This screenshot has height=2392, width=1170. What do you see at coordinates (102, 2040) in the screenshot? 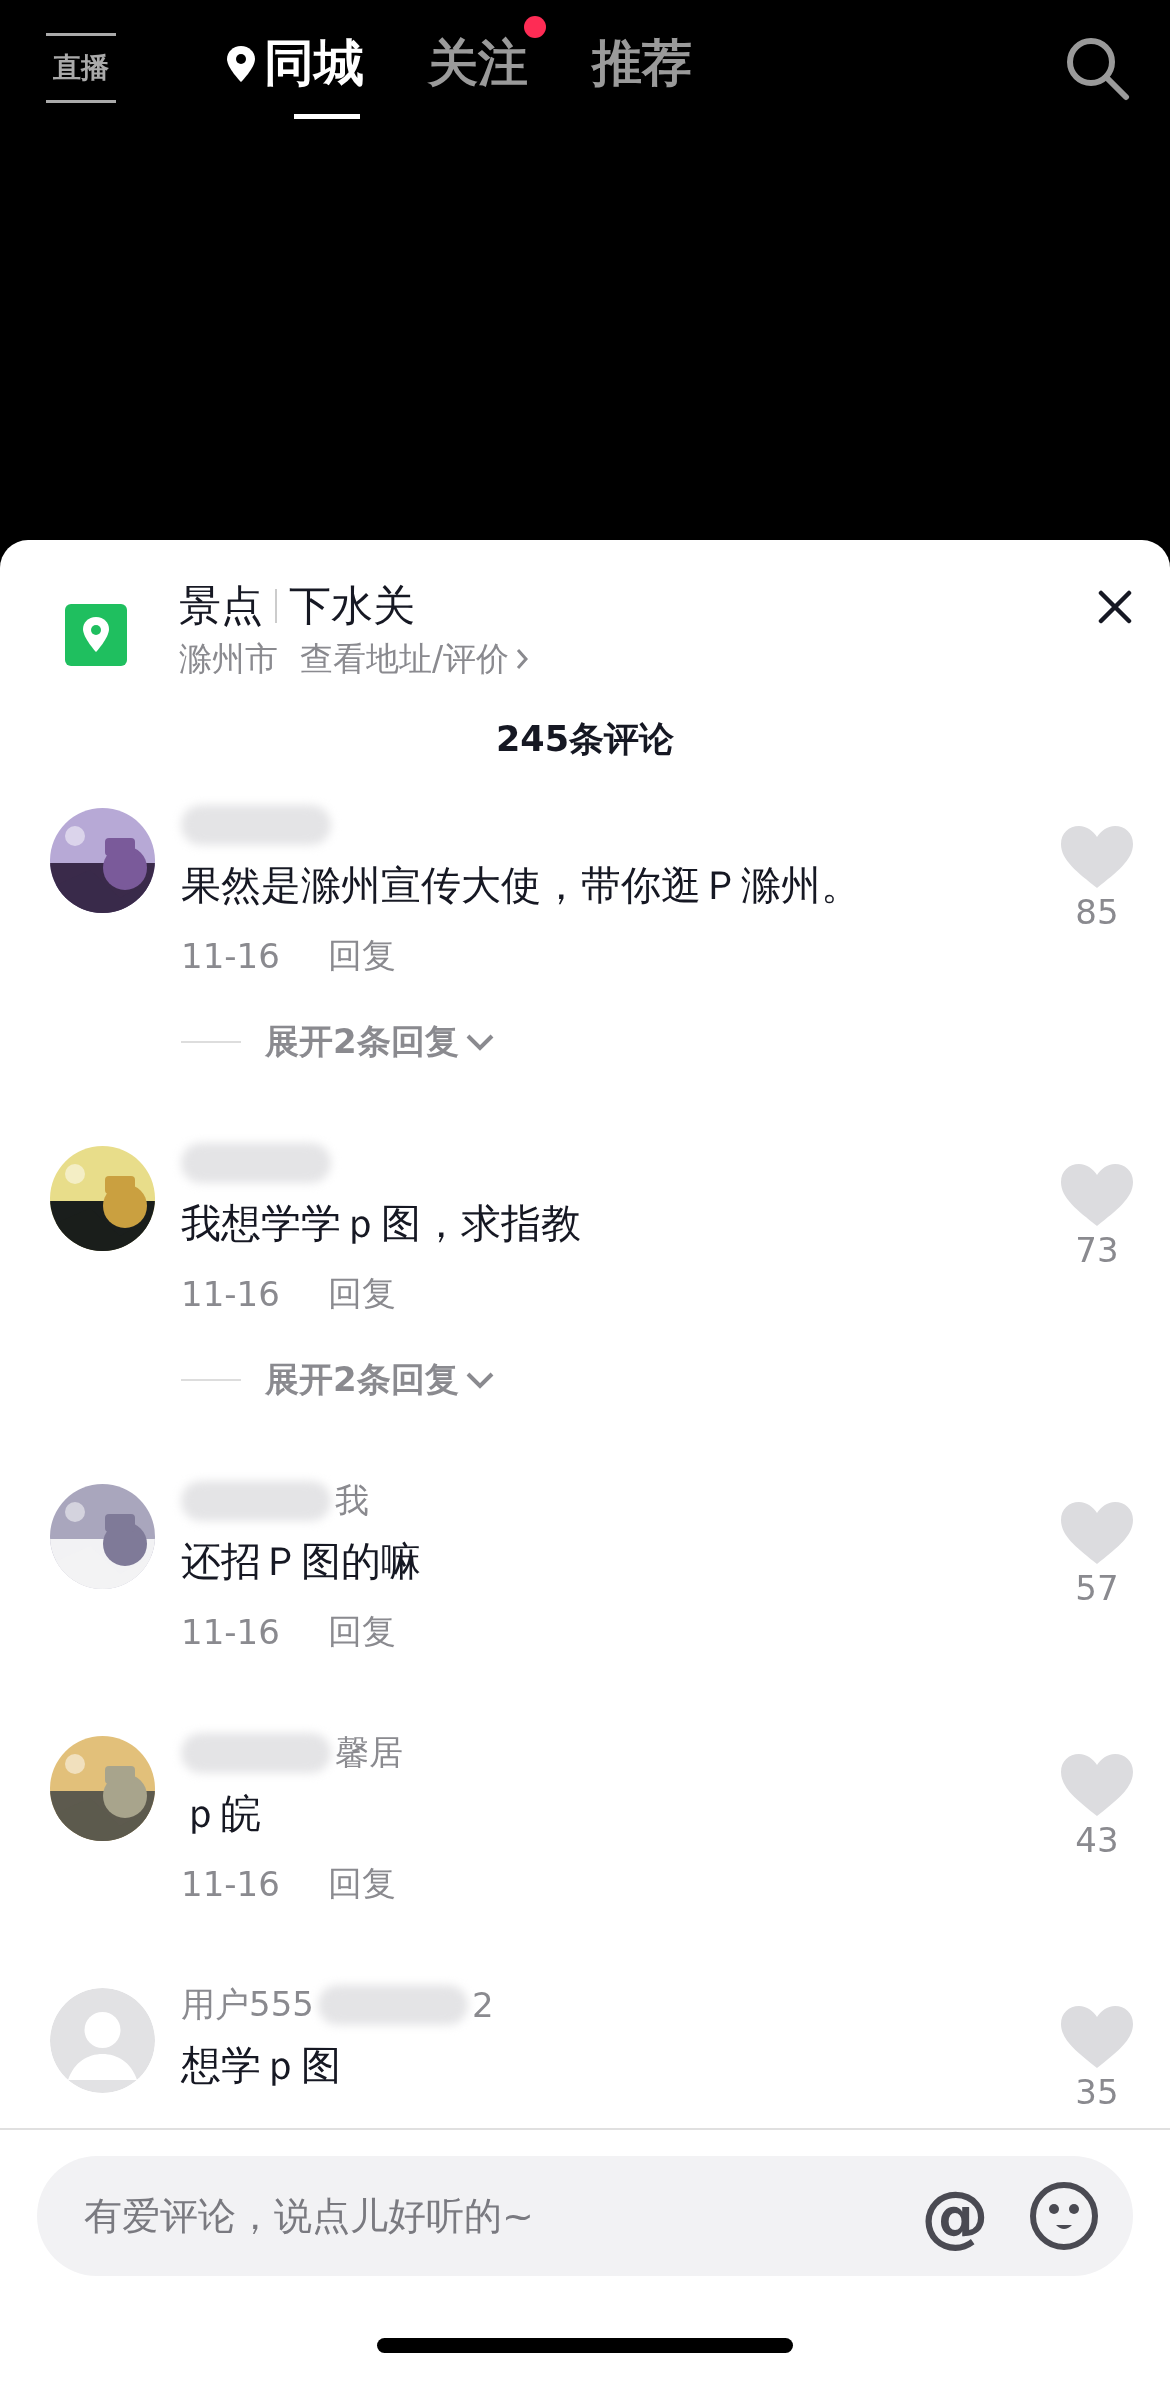
I see `default-avatar-icon` at bounding box center [102, 2040].